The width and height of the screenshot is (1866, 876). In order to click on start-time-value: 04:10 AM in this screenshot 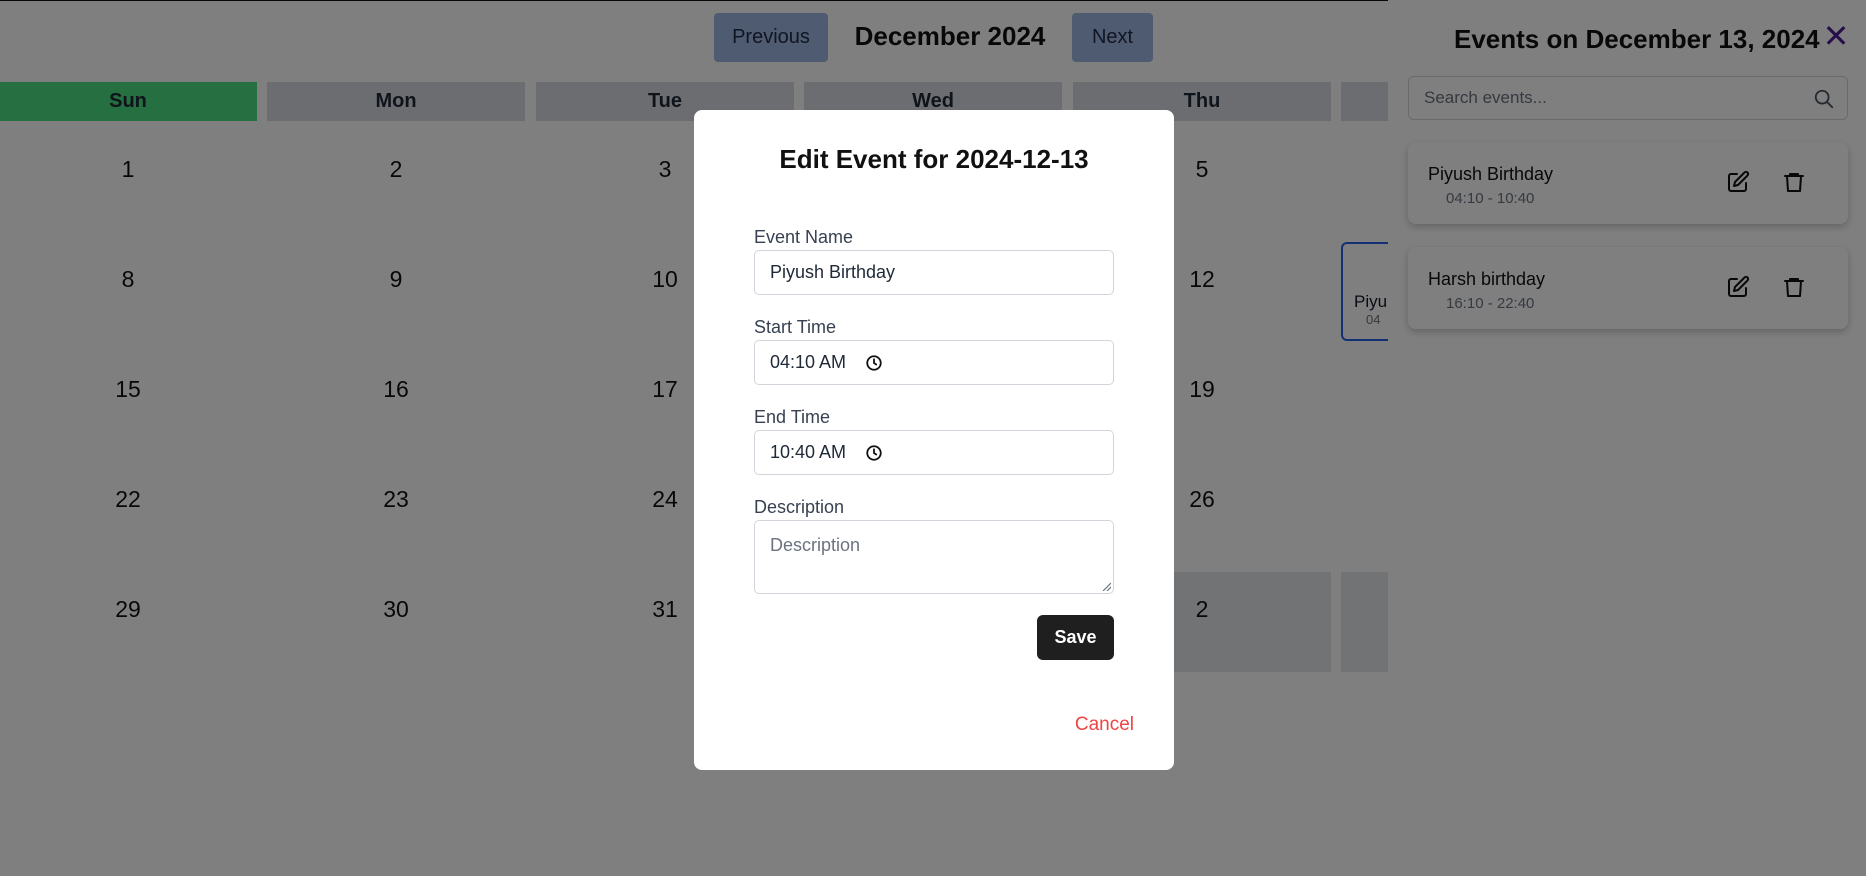, I will do `click(808, 362)`.